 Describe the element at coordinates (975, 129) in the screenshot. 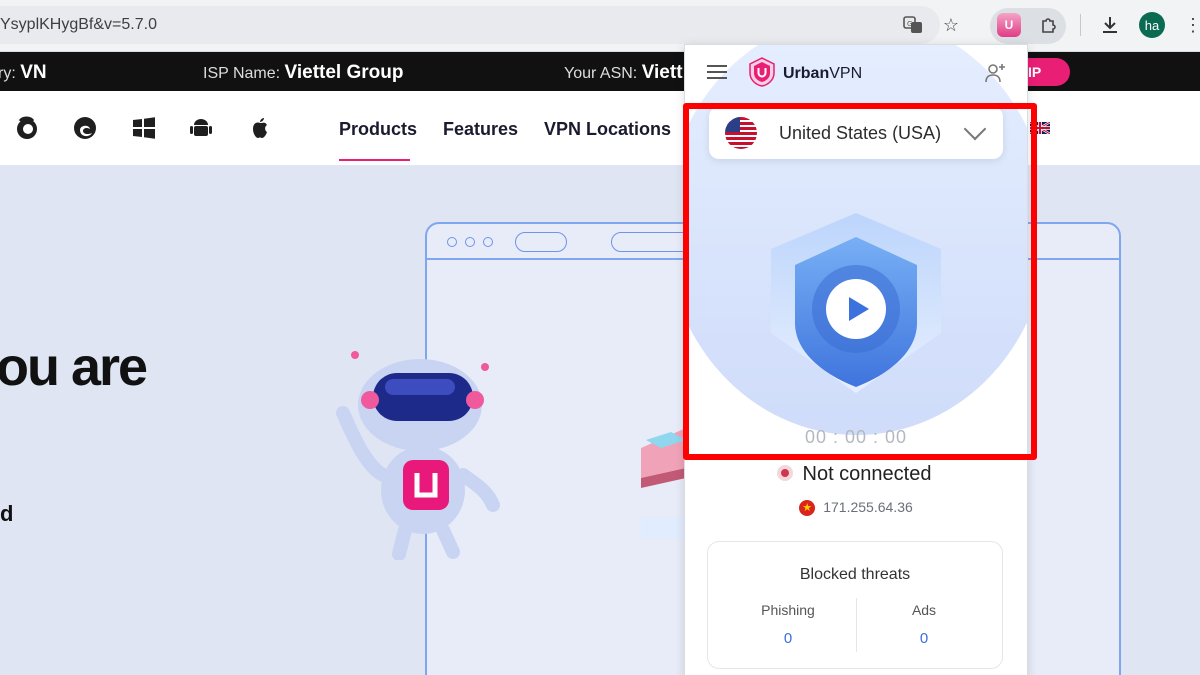

I see `chevron-down-icon` at that location.